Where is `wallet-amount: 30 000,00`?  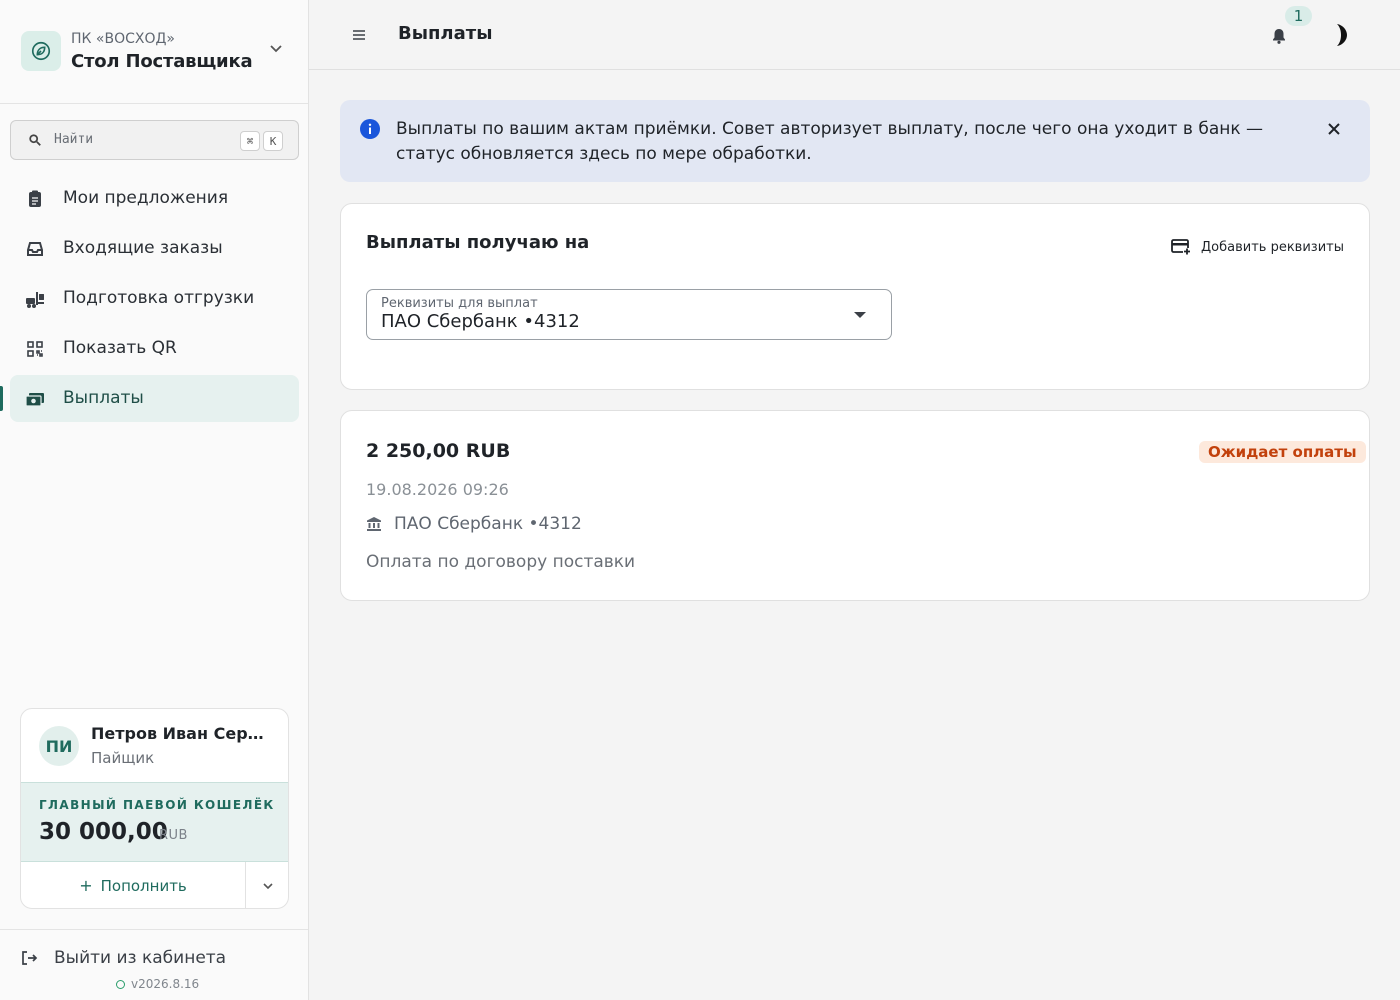
wallet-amount: 30 000,00 is located at coordinates (103, 832).